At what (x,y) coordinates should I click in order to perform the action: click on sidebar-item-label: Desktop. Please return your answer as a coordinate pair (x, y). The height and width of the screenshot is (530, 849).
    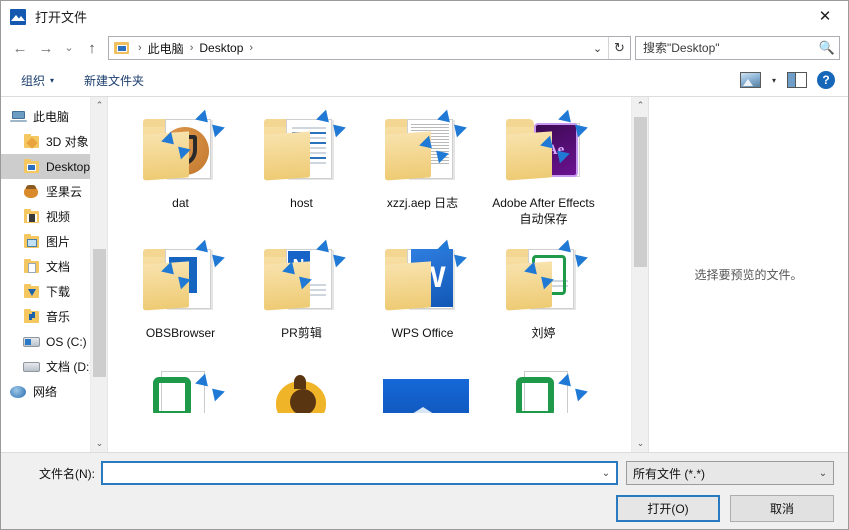
    Looking at the image, I should click on (68, 166).